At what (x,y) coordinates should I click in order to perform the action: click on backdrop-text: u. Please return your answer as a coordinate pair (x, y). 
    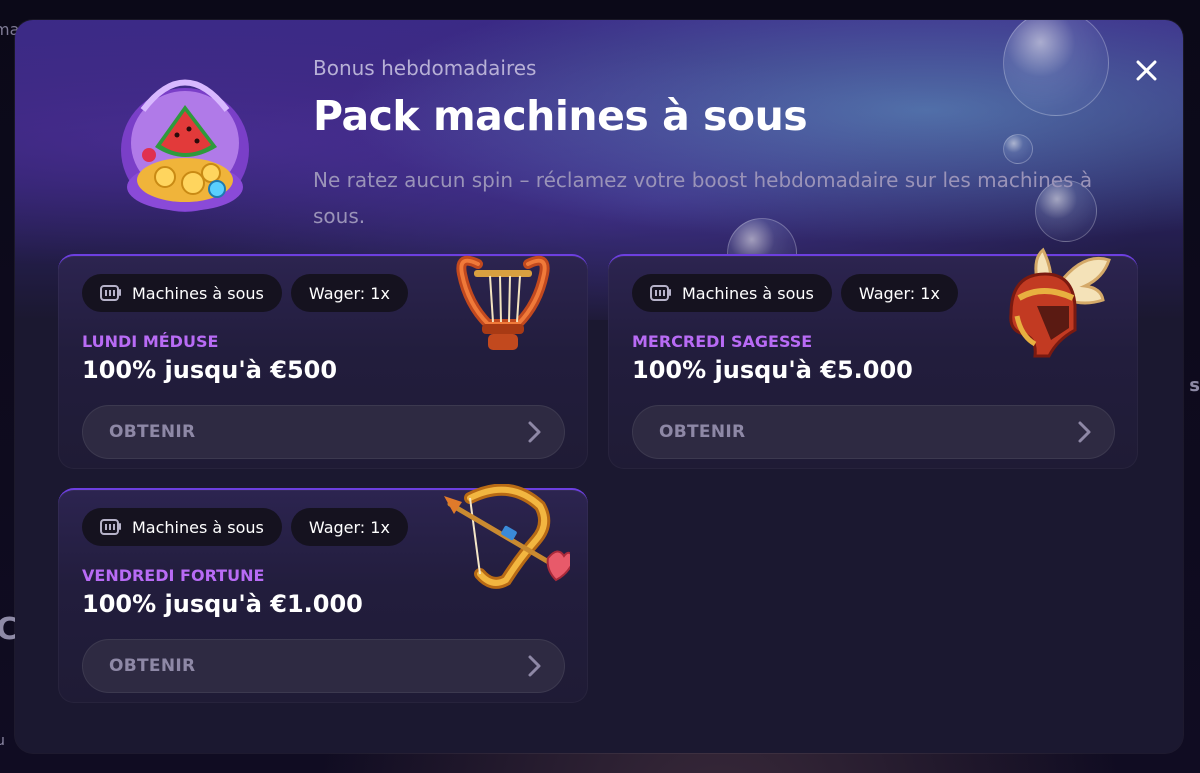
    Looking at the image, I should click on (2, 741).